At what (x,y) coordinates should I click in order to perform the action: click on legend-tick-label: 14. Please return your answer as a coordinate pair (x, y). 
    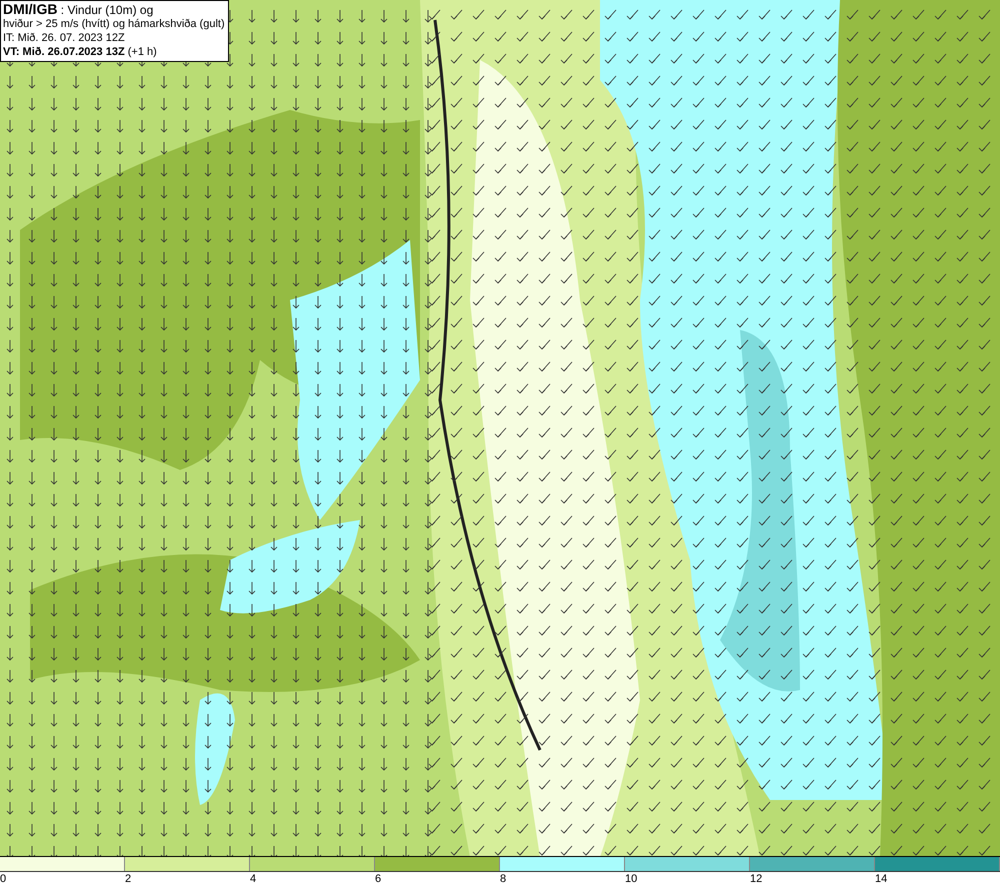
    Looking at the image, I should click on (881, 879).